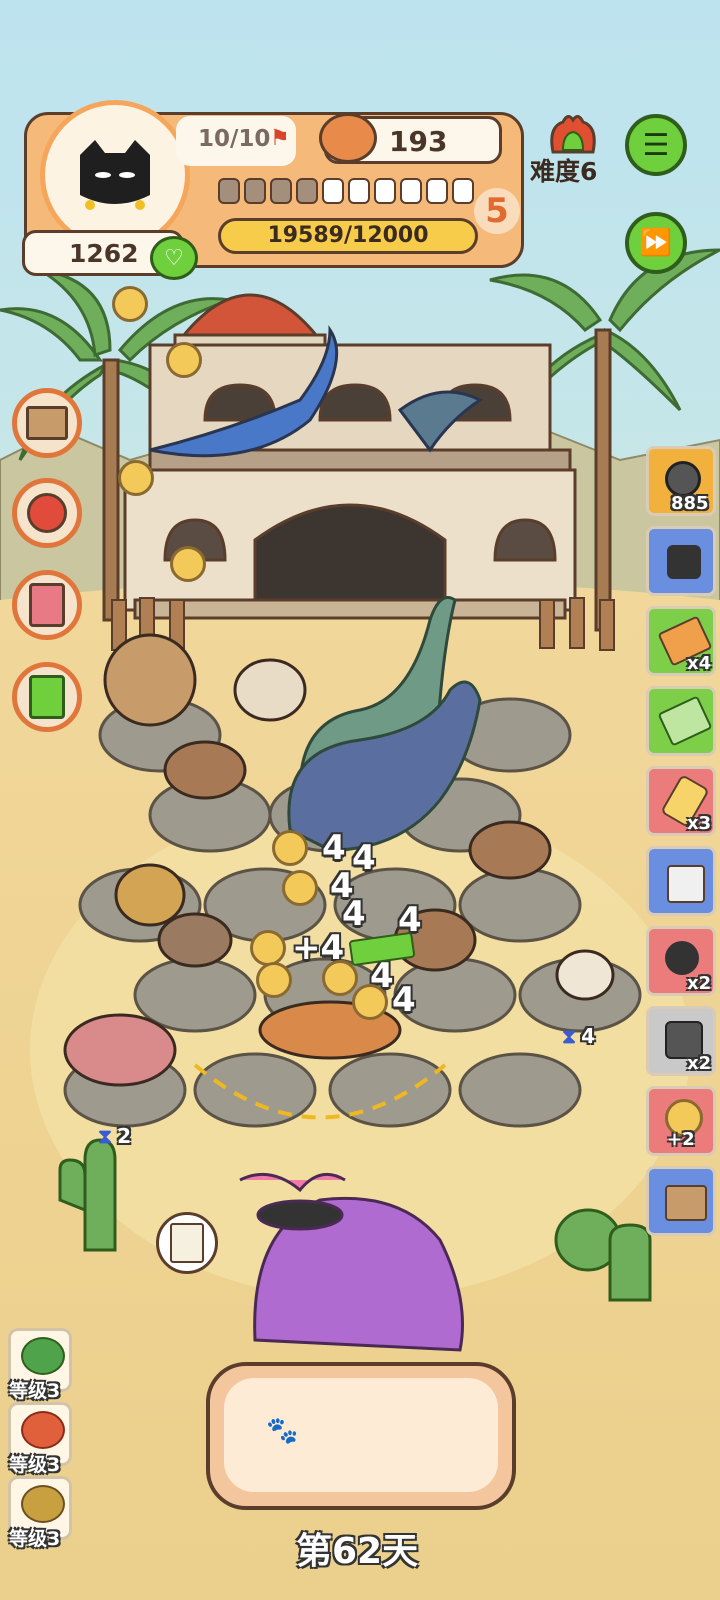 This screenshot has width=720, height=1600. I want to click on medkit-button, so click(47, 697).